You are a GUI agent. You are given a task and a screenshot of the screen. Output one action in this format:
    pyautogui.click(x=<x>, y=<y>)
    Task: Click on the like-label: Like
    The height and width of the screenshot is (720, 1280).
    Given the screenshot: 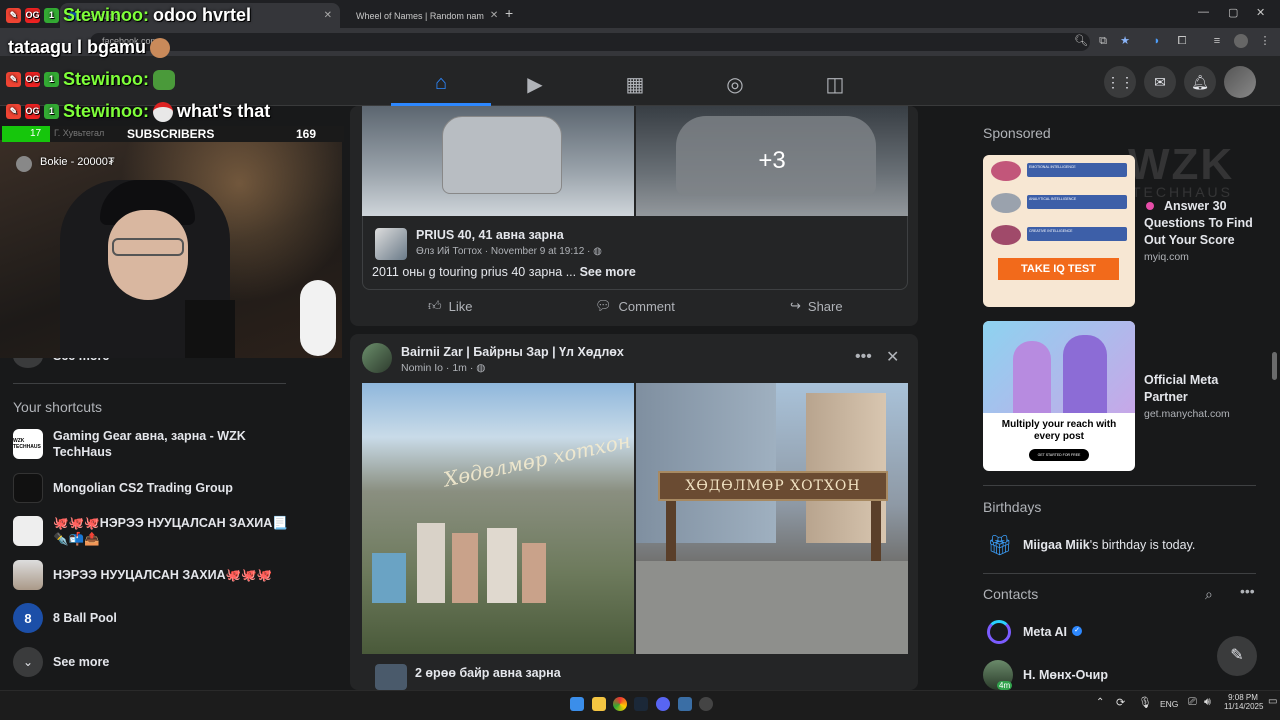 What is the action you would take?
    pyautogui.click(x=460, y=306)
    